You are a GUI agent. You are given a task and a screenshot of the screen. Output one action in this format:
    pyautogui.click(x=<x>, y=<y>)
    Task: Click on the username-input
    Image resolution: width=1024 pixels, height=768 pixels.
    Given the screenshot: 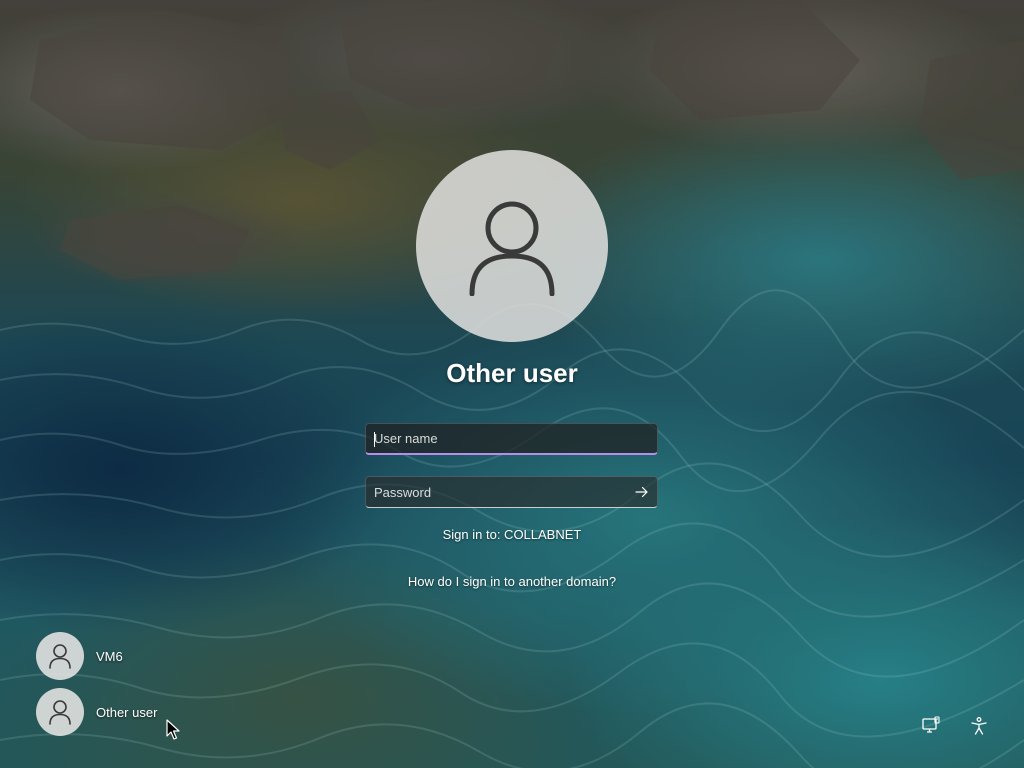 What is the action you would take?
    pyautogui.click(x=511, y=438)
    